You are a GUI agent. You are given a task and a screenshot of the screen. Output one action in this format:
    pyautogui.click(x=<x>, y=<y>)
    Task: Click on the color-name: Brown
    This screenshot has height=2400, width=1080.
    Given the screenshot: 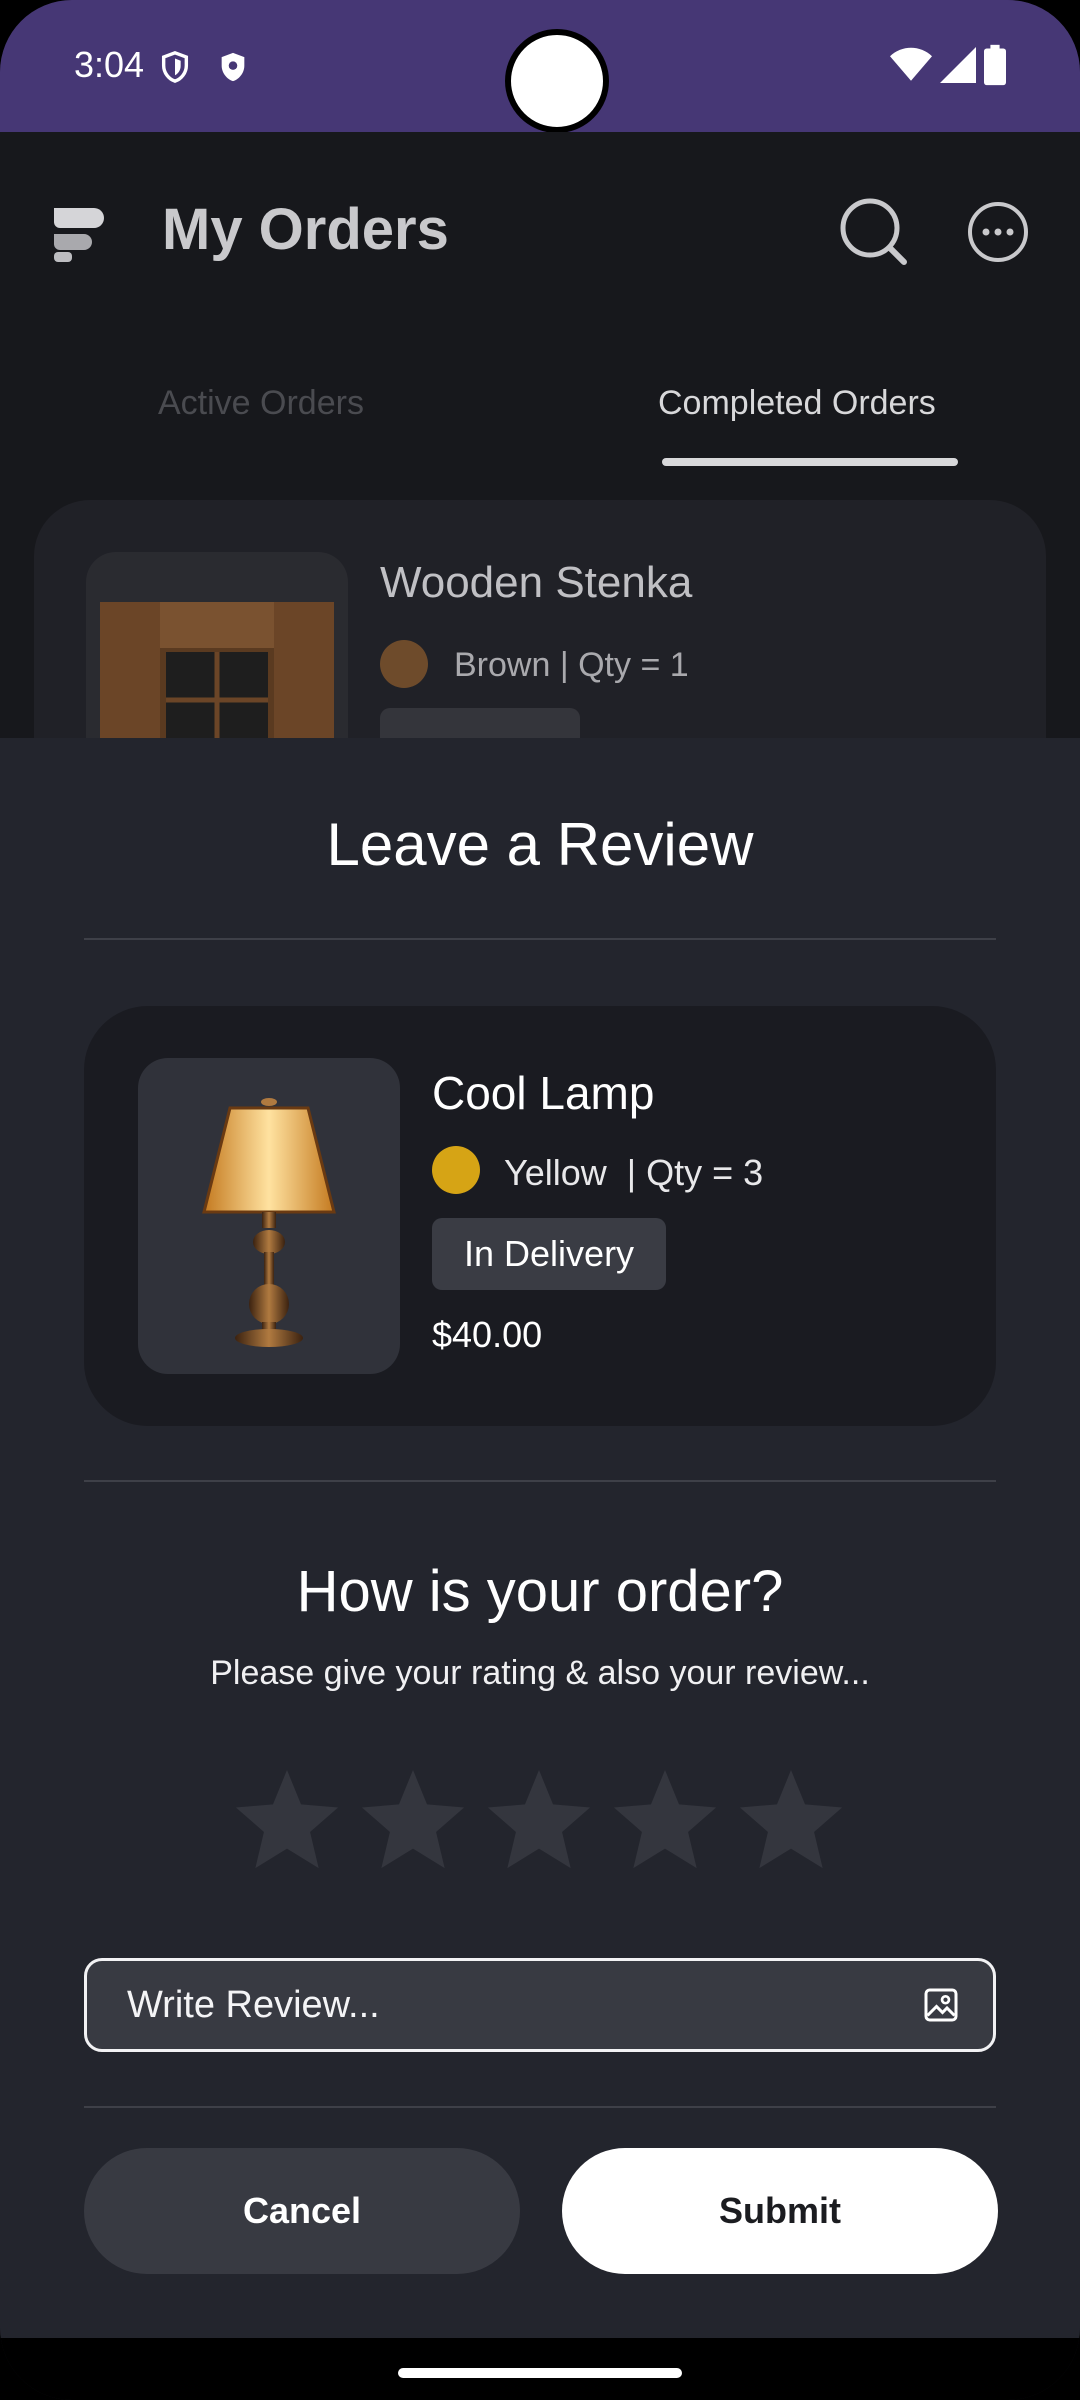 What is the action you would take?
    pyautogui.click(x=502, y=665)
    